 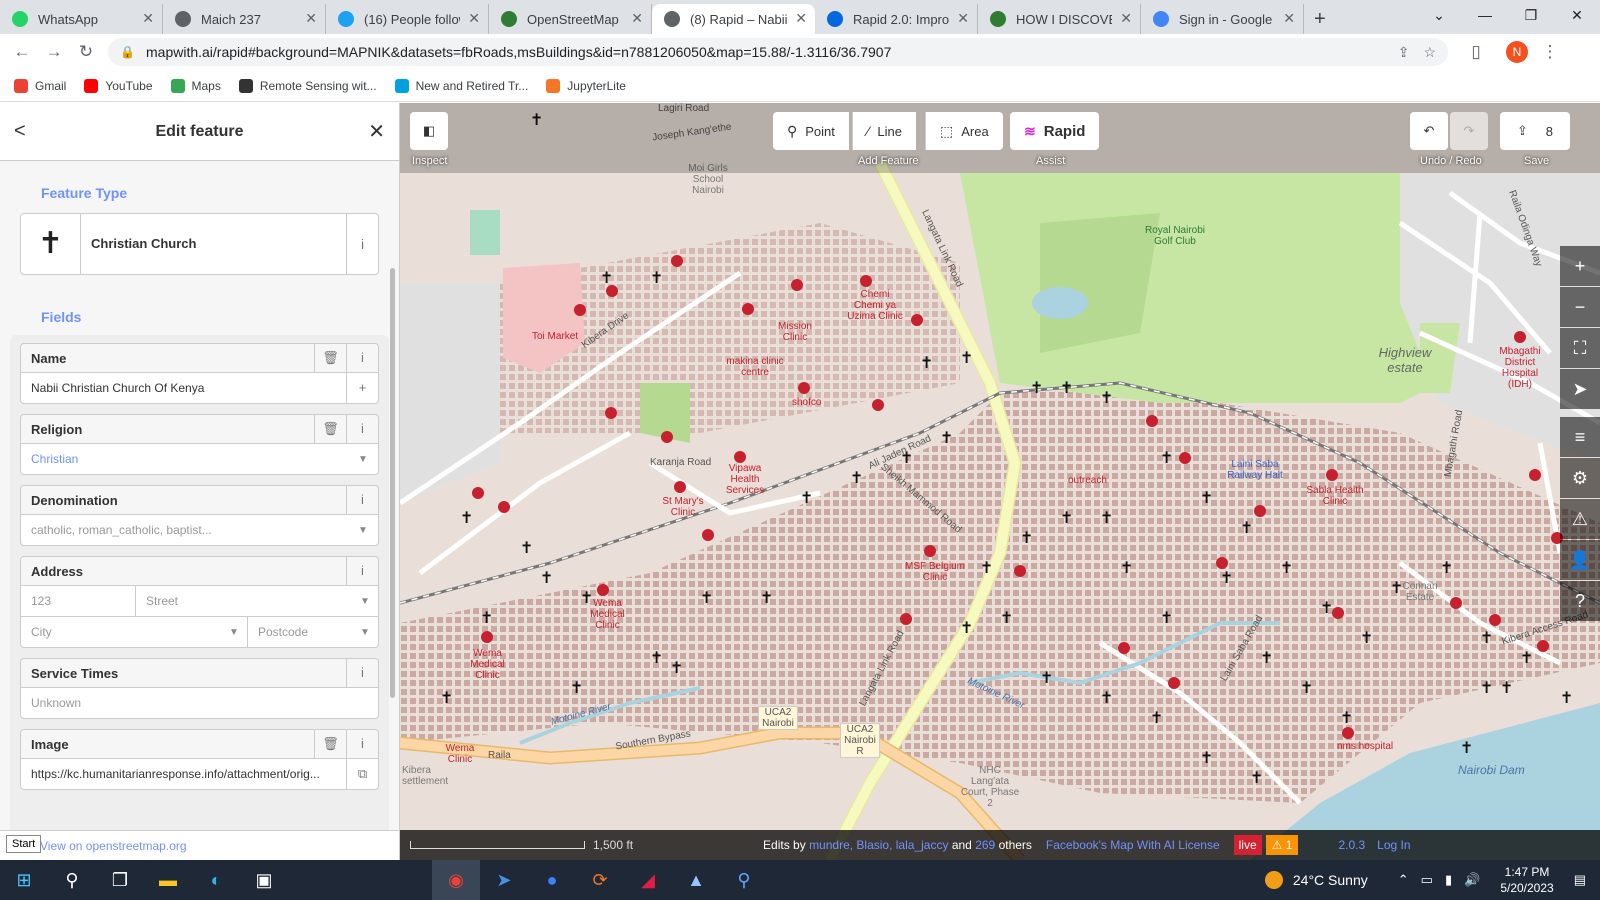 What do you see at coordinates (199, 244) in the screenshot?
I see `feature-type-selector: ✝ Christian Church i` at bounding box center [199, 244].